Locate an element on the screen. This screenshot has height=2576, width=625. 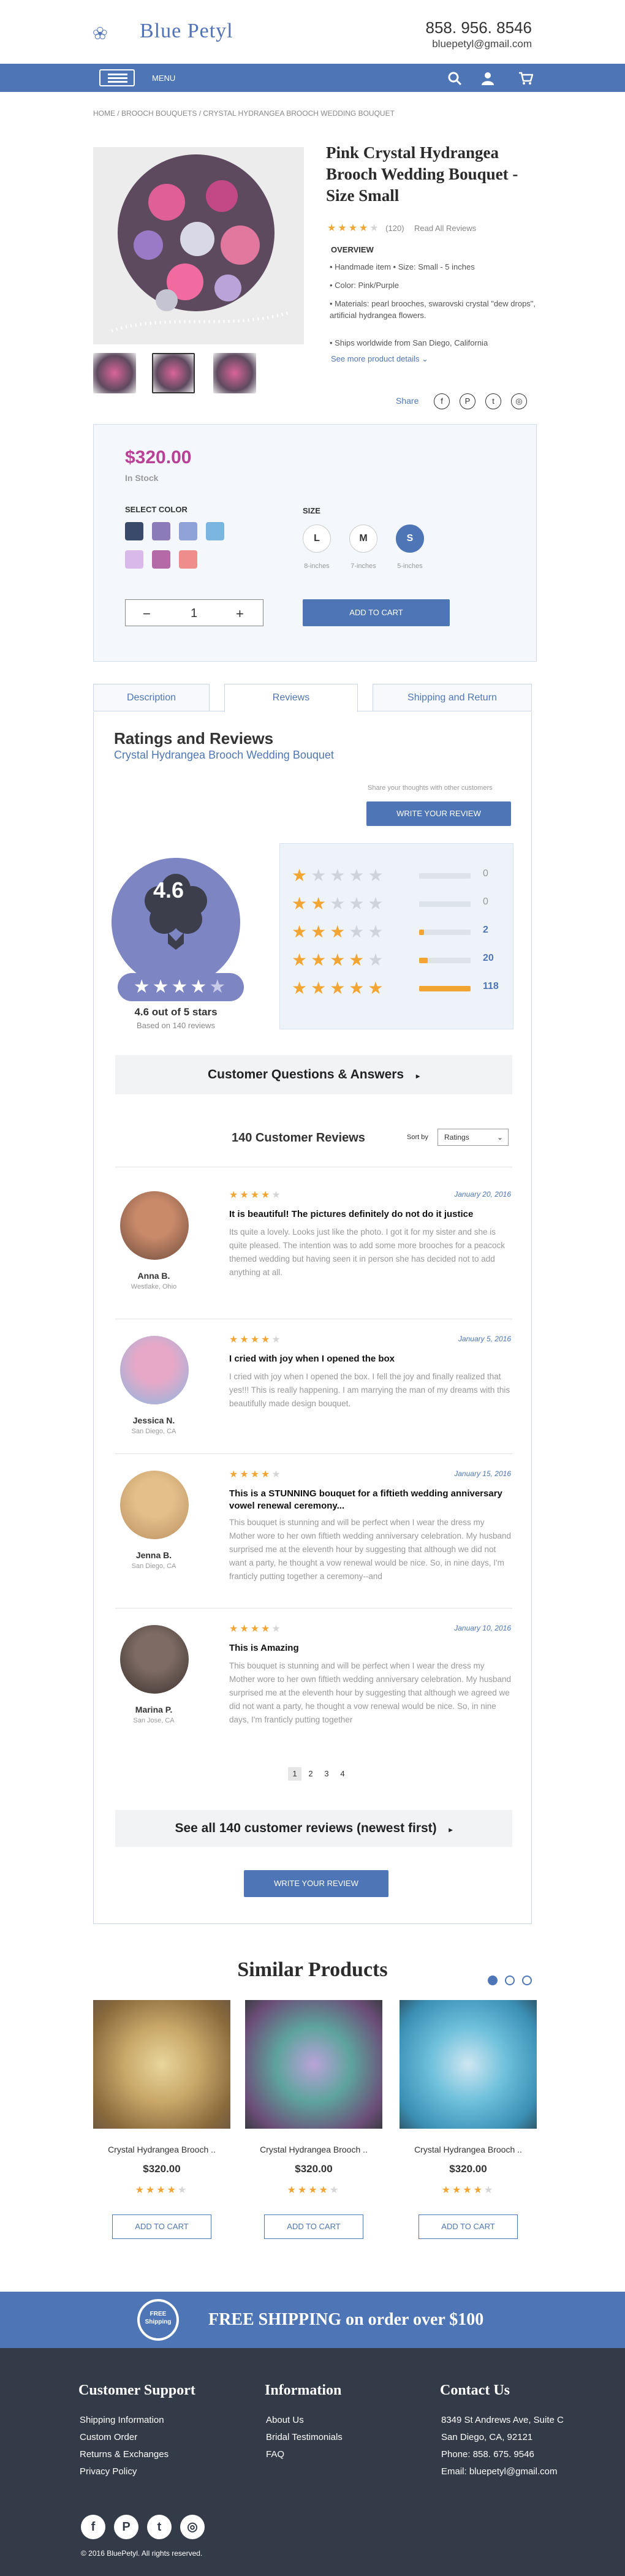
breadcrumb-home: HOME is located at coordinates (104, 113).